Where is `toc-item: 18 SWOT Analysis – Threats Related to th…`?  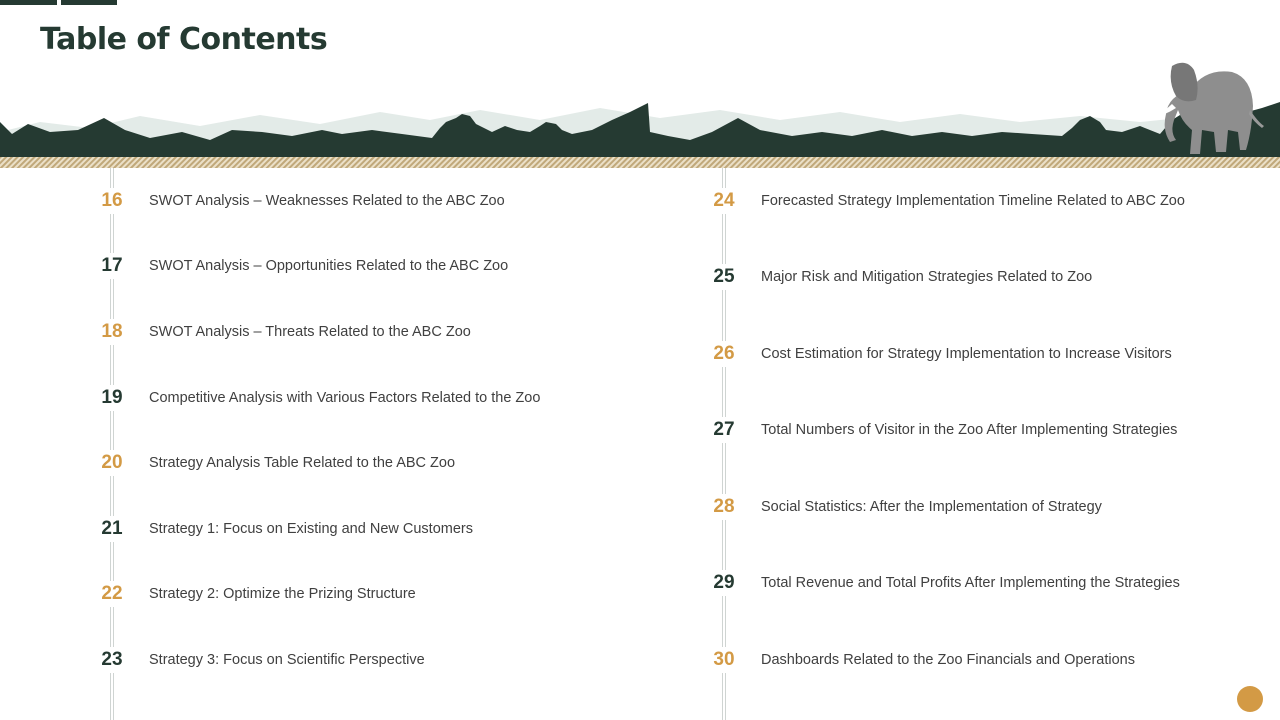 toc-item: 18 SWOT Analysis – Threats Related to th… is located at coordinates (280, 332).